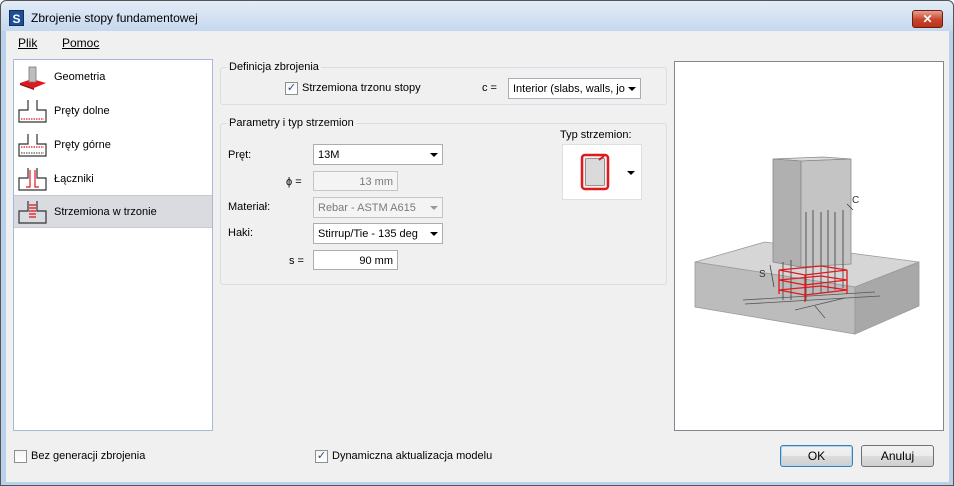  What do you see at coordinates (88, 456) in the screenshot?
I see `no-generation-label: Bez generacji zbrojenia` at bounding box center [88, 456].